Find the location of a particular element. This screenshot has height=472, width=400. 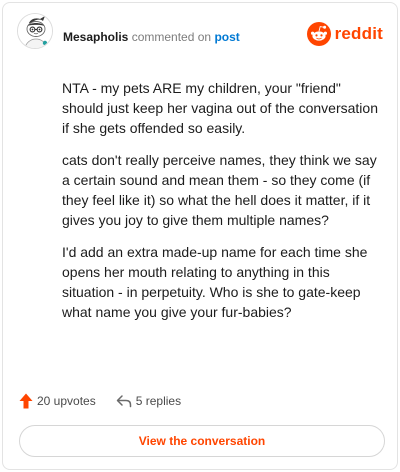

post-link: post is located at coordinates (226, 37).